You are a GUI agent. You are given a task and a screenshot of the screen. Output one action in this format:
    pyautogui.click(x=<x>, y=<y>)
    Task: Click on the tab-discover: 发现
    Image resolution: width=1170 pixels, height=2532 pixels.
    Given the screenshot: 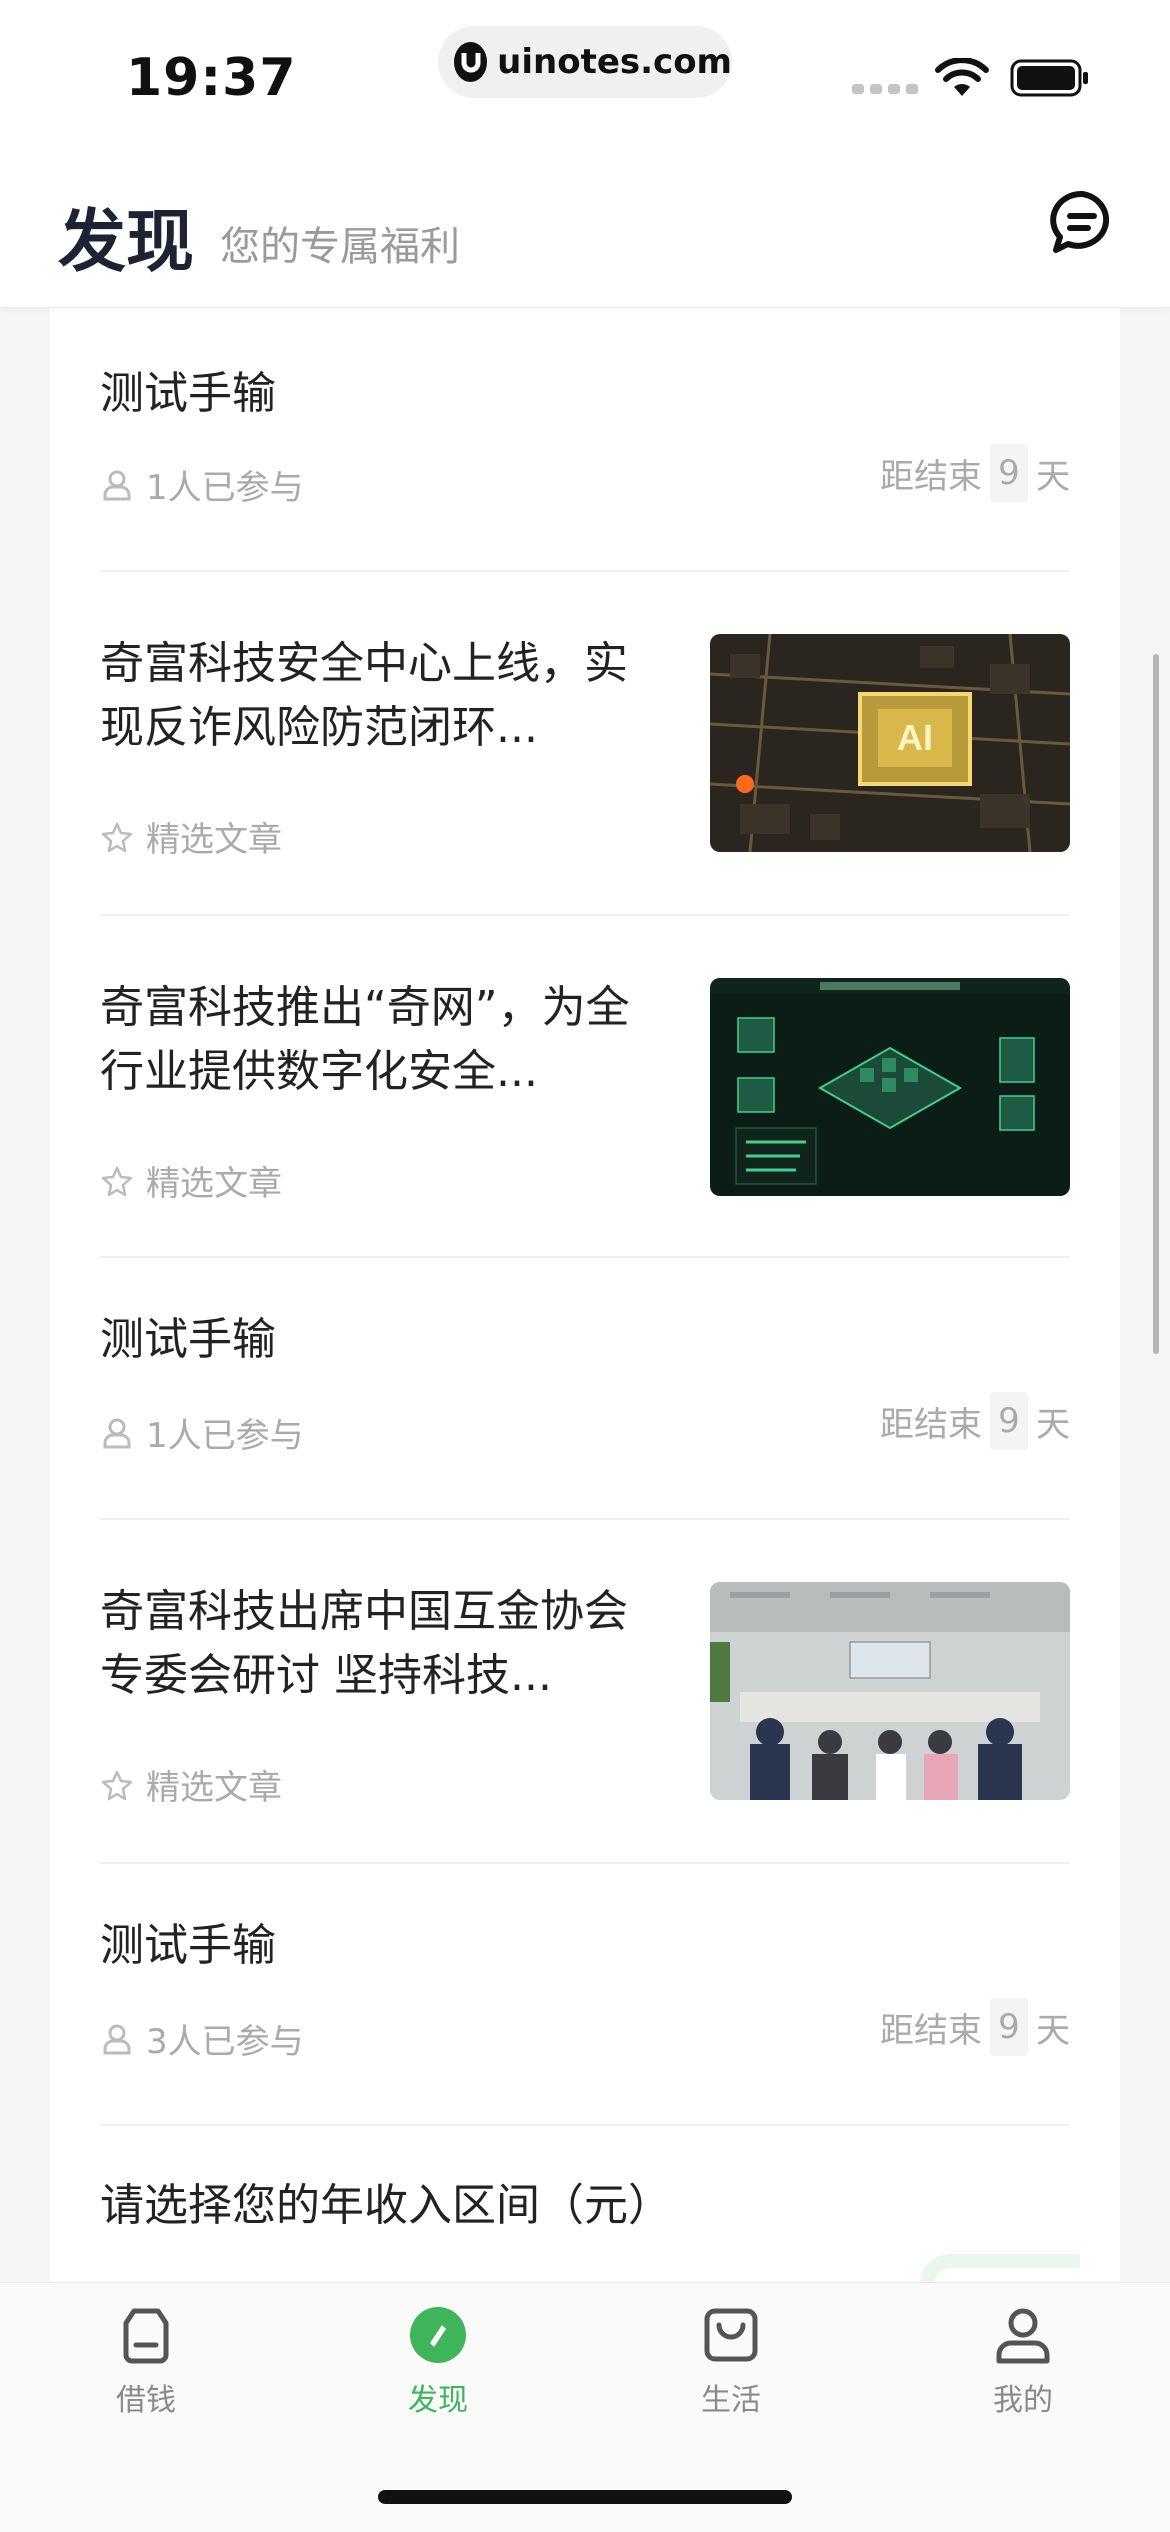 What is the action you would take?
    pyautogui.click(x=438, y=2361)
    